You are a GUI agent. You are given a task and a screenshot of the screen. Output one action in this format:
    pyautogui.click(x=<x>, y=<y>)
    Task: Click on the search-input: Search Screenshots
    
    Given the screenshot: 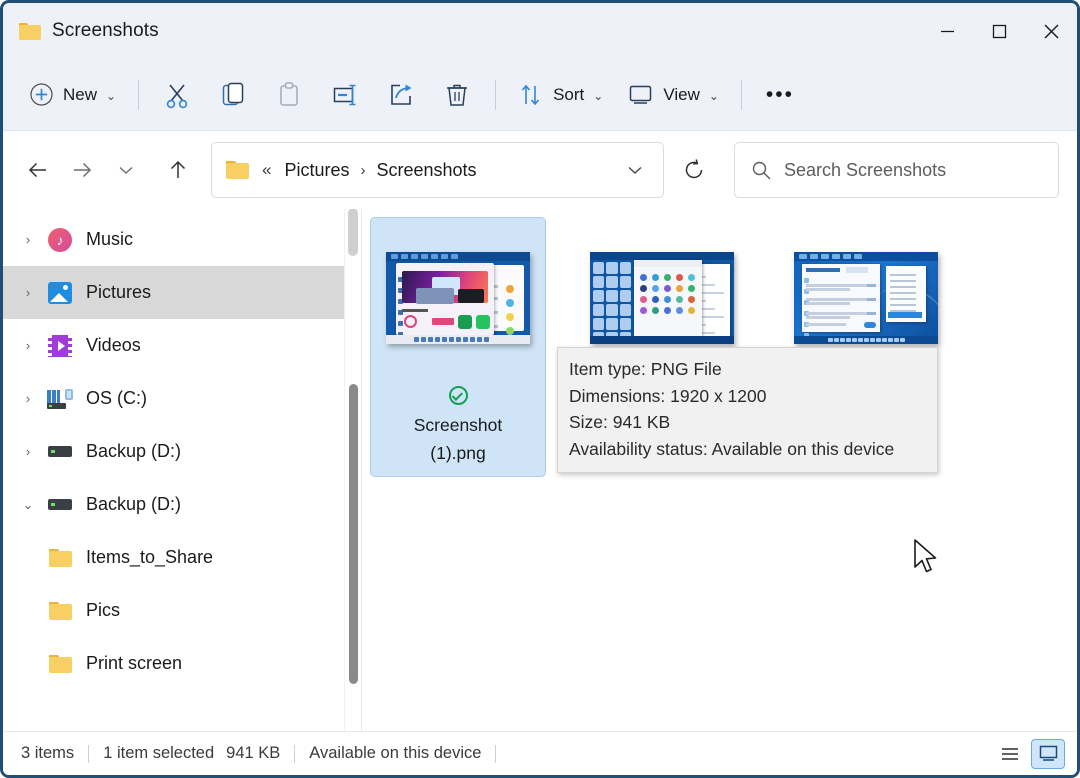 What is the action you would take?
    pyautogui.click(x=896, y=170)
    